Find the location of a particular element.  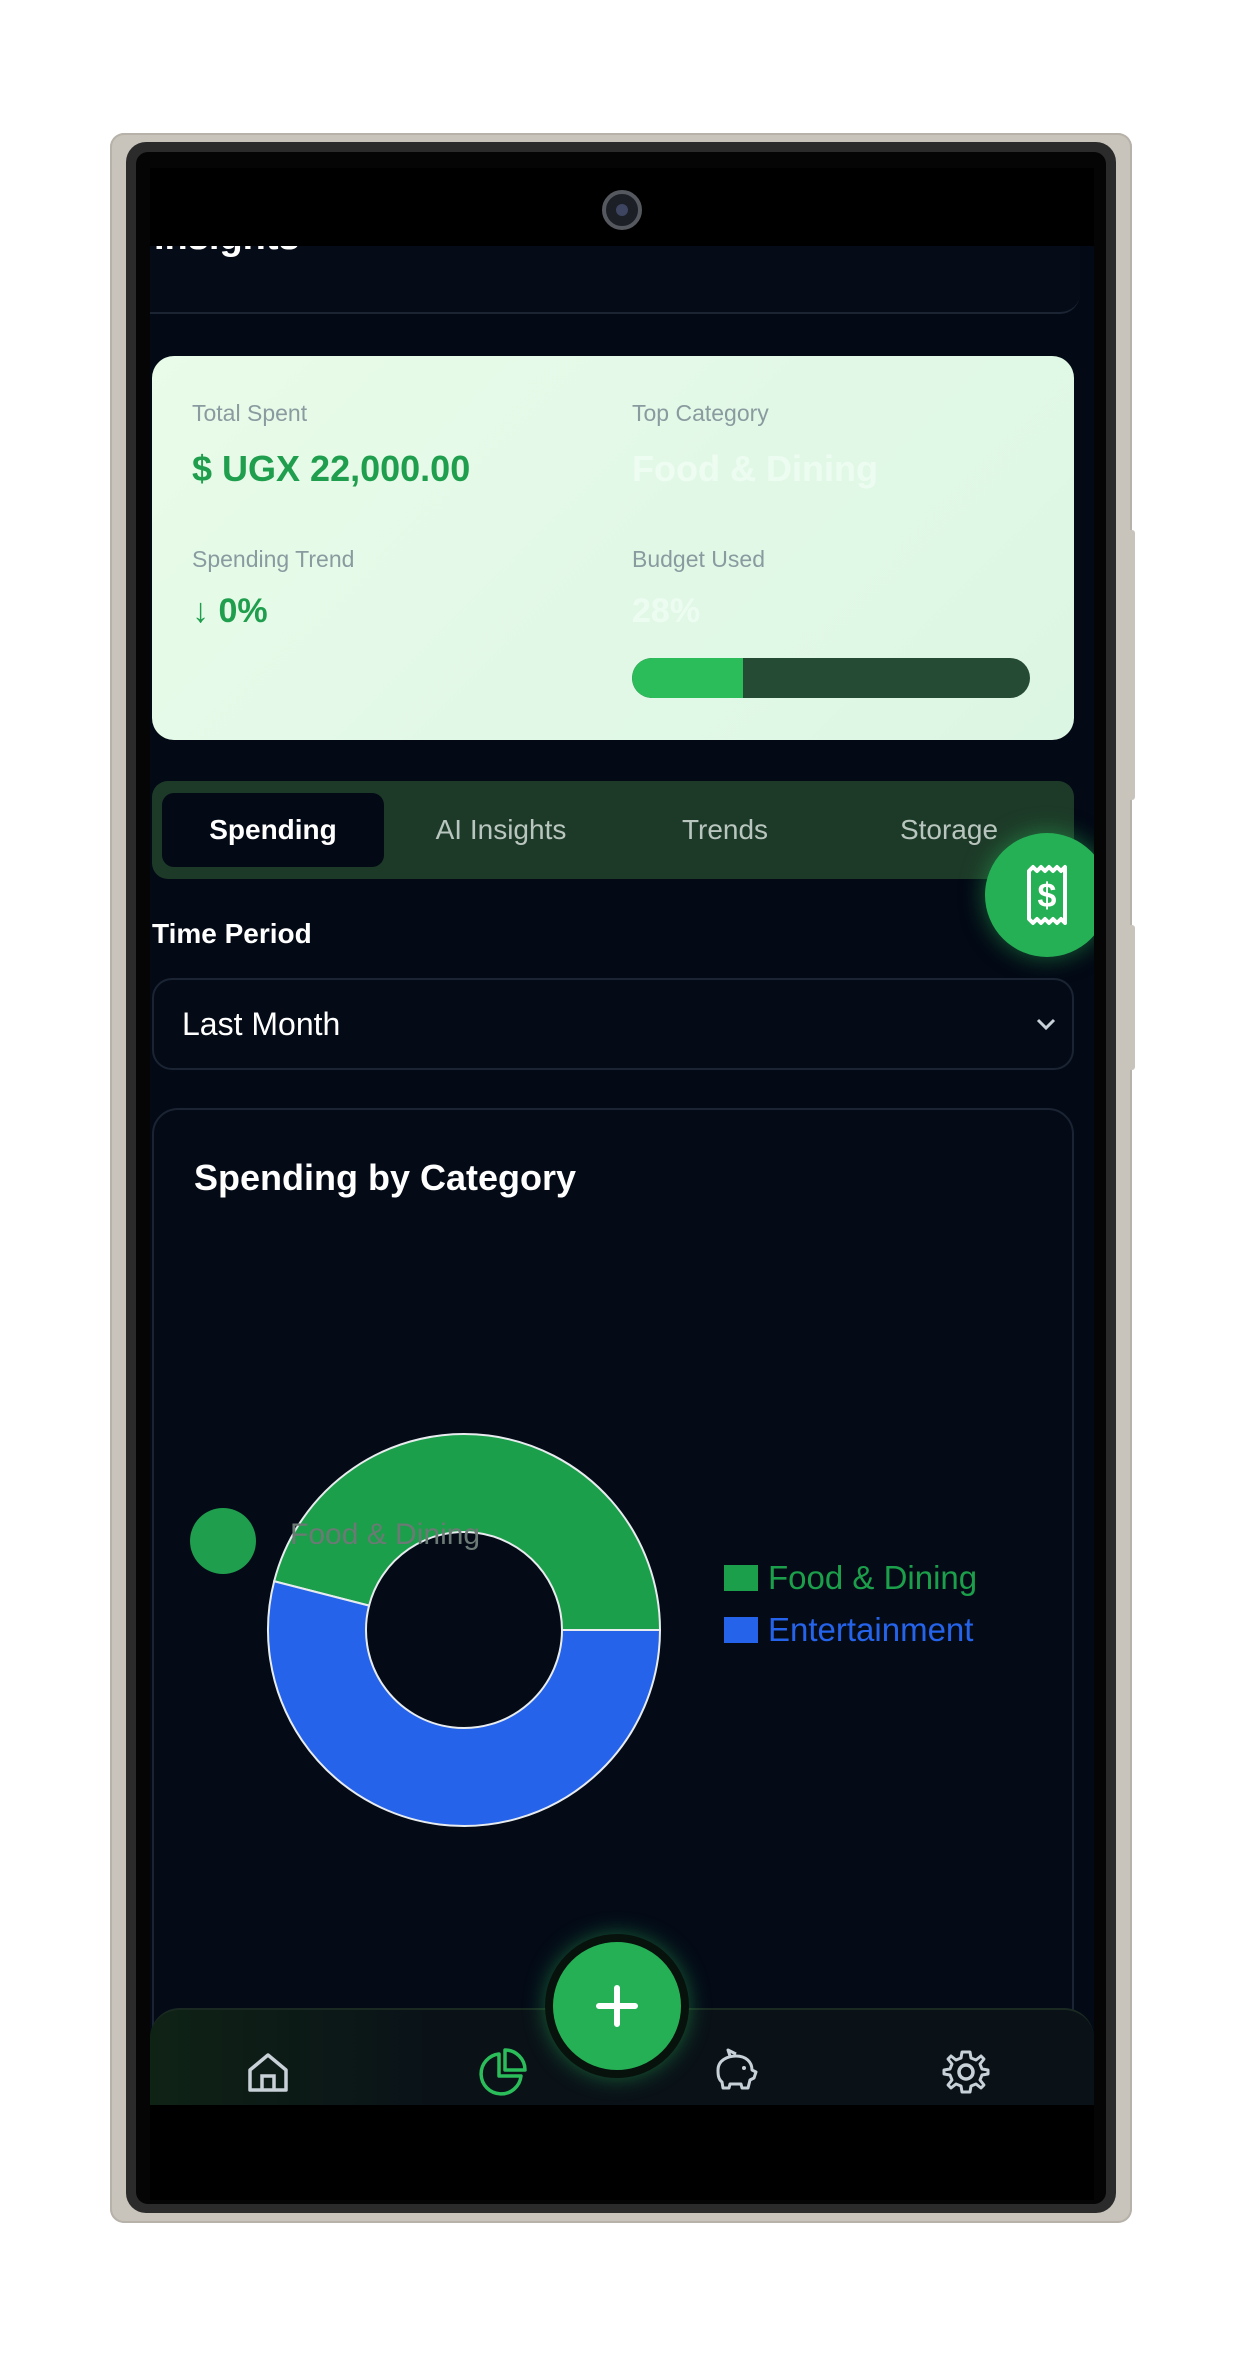

legend-label: Food & Dining is located at coordinates (873, 1577).